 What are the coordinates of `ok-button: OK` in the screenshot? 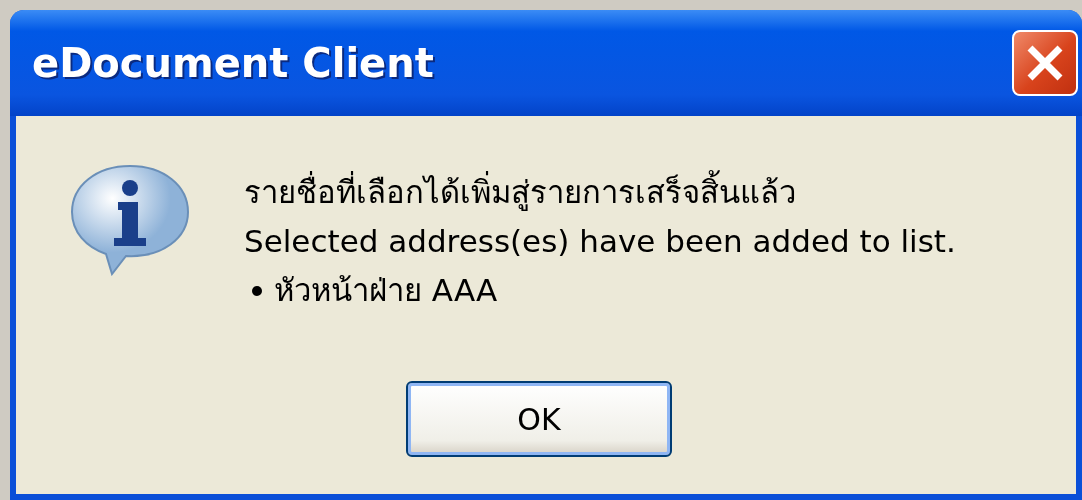 It's located at (539, 419).